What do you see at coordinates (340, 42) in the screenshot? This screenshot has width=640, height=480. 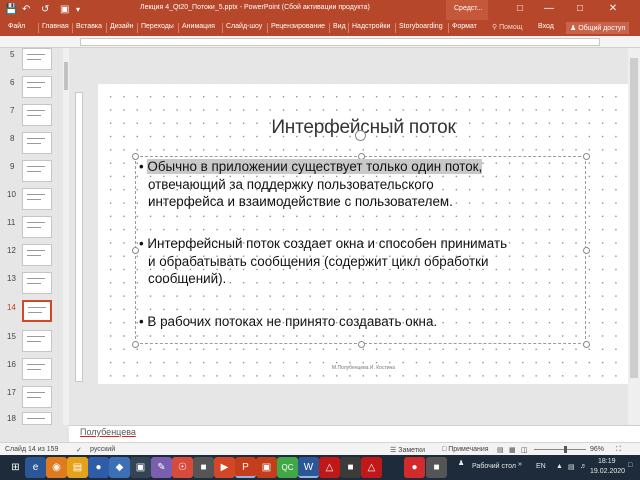 I see `horizontal-ruler` at bounding box center [340, 42].